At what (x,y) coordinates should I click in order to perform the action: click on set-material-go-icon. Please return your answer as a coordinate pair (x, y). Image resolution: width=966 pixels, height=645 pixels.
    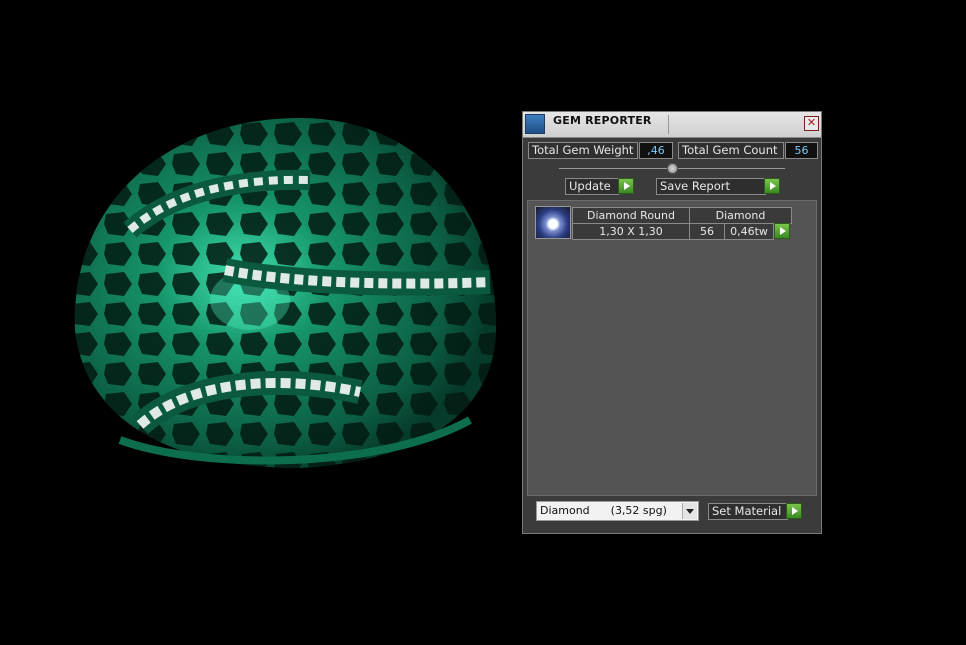
    Looking at the image, I should click on (794, 511).